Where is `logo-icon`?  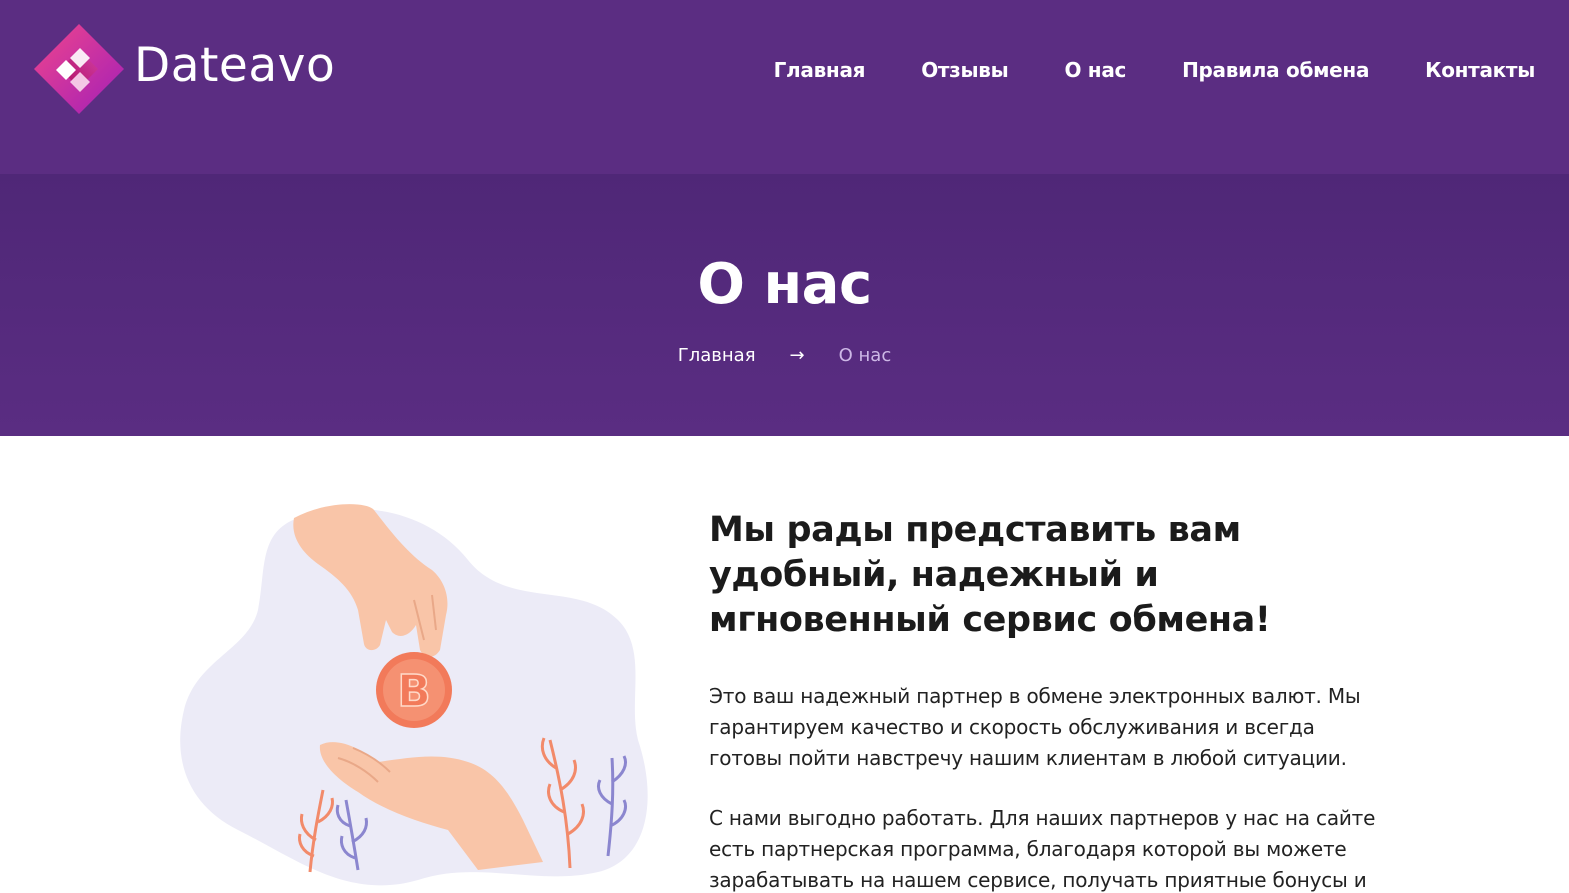 logo-icon is located at coordinates (79, 69).